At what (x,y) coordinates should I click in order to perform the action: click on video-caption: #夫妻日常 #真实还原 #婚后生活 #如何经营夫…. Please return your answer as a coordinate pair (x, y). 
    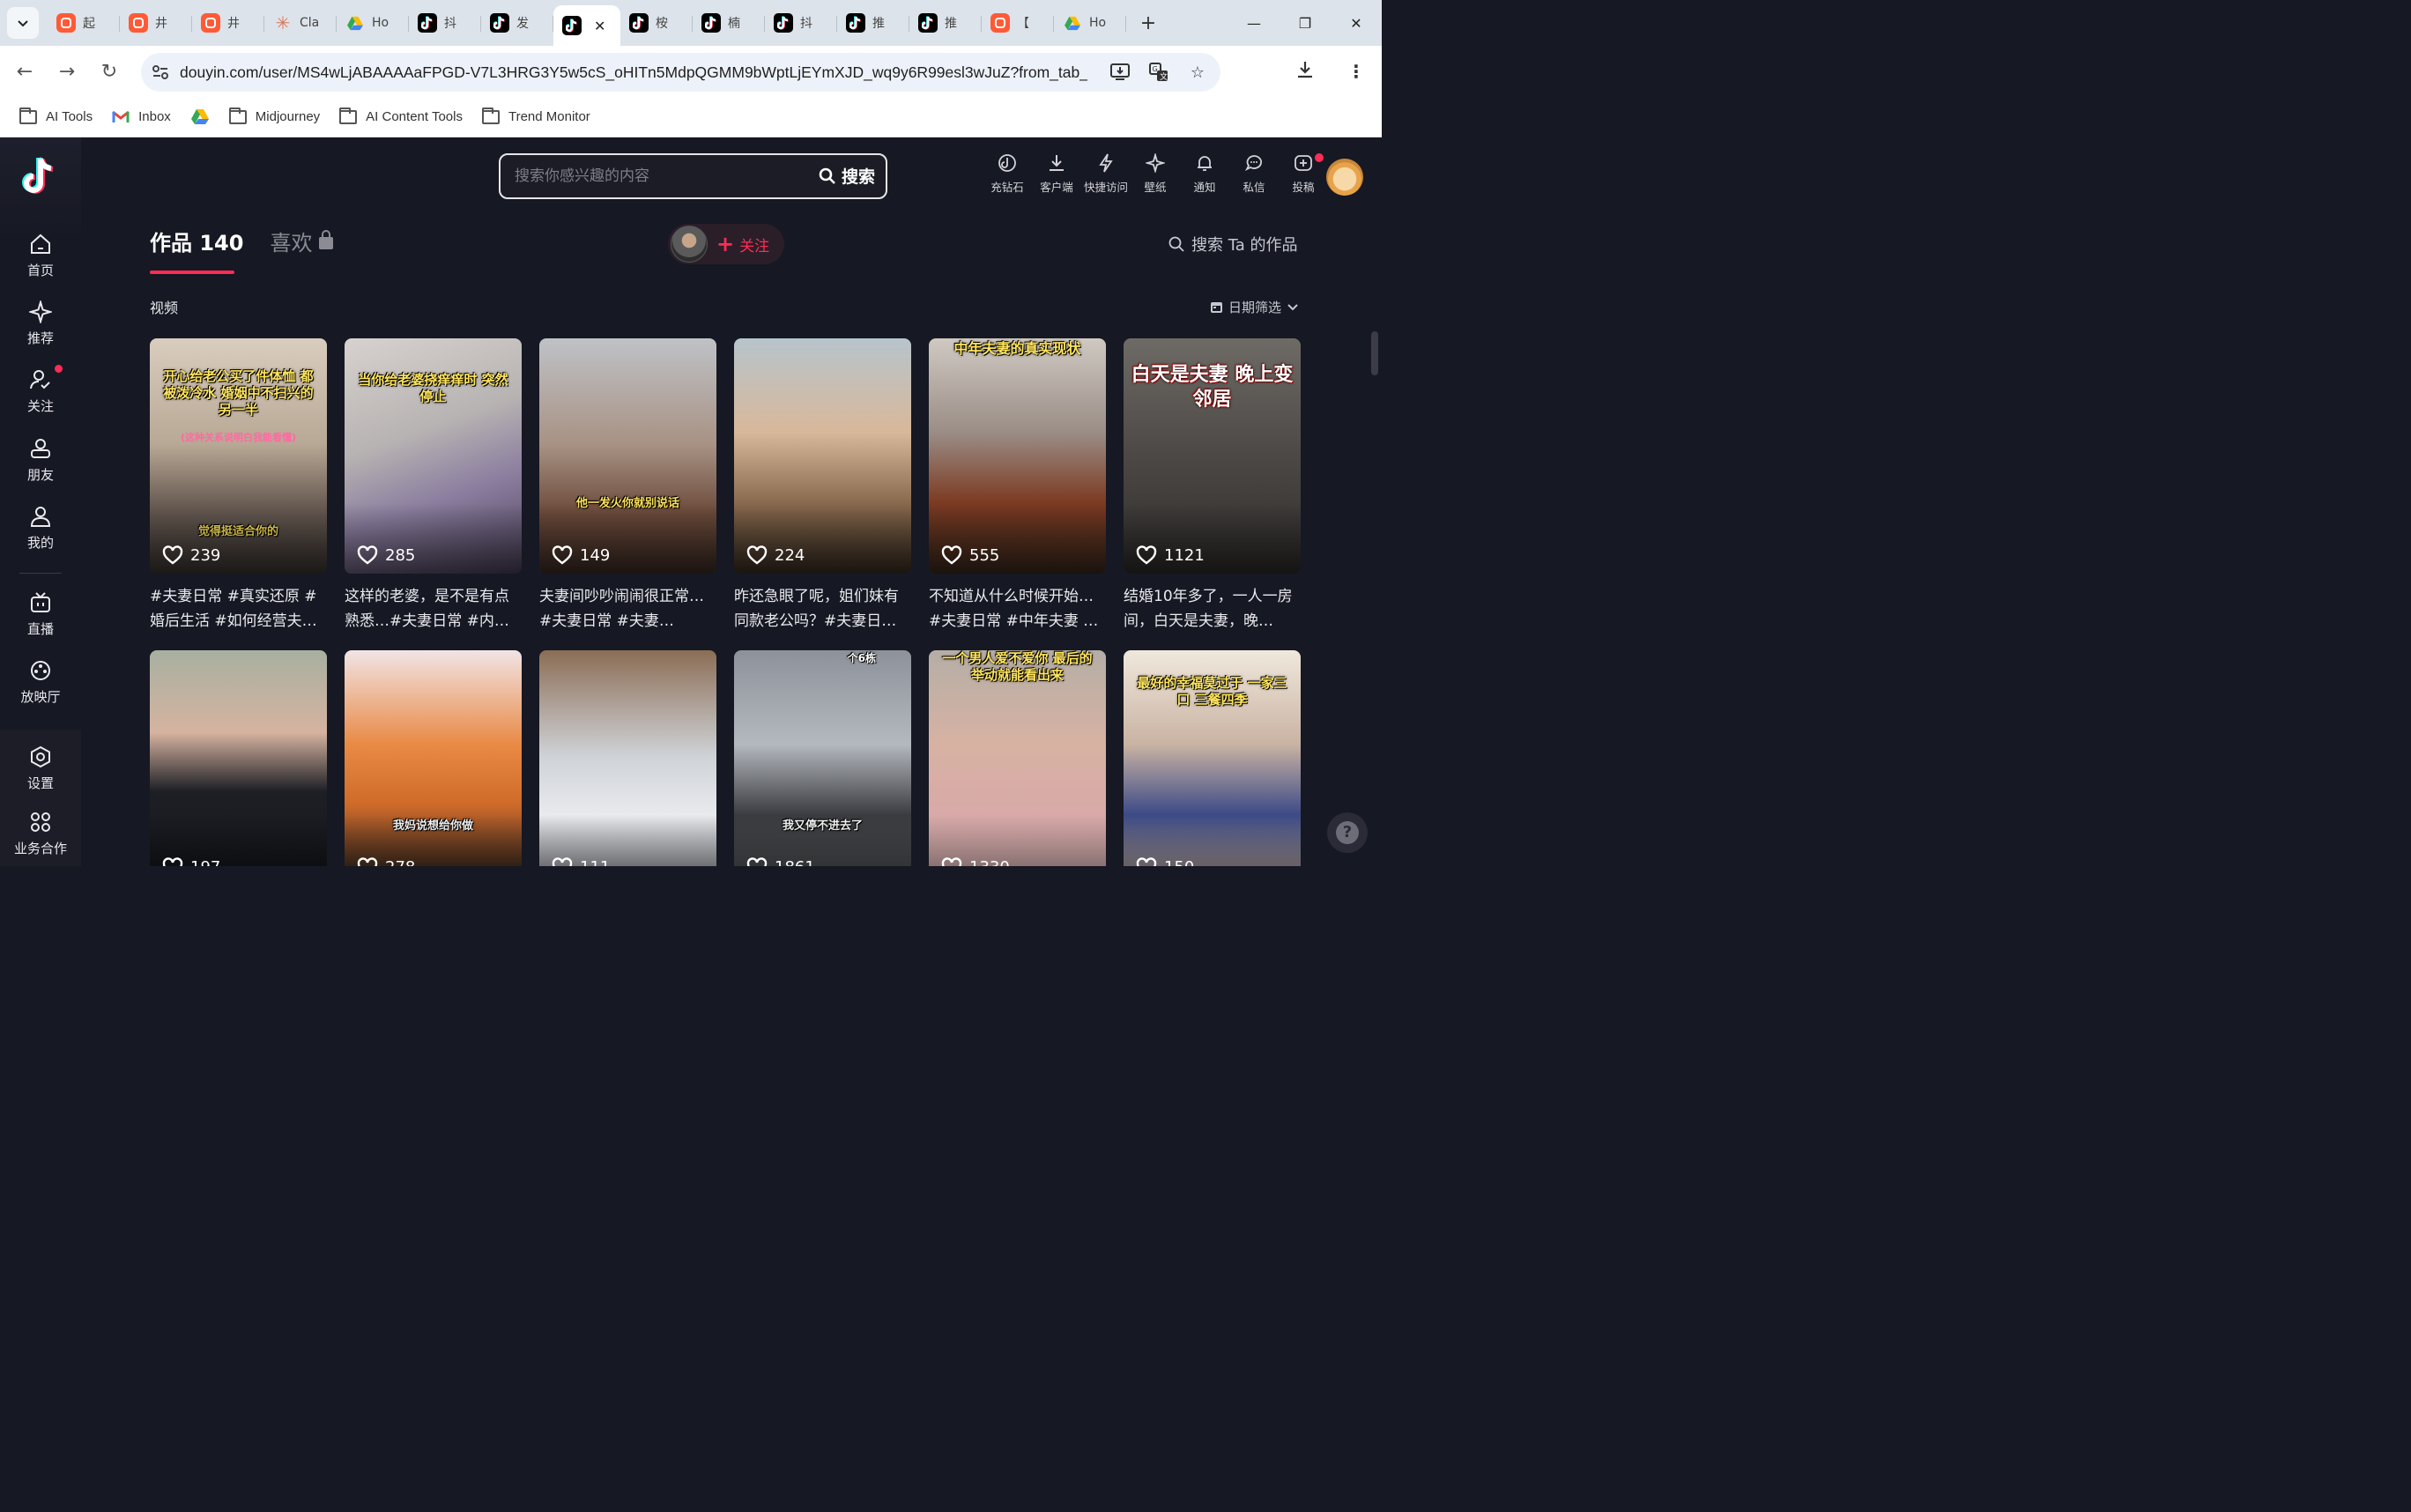
    Looking at the image, I should click on (239, 609).